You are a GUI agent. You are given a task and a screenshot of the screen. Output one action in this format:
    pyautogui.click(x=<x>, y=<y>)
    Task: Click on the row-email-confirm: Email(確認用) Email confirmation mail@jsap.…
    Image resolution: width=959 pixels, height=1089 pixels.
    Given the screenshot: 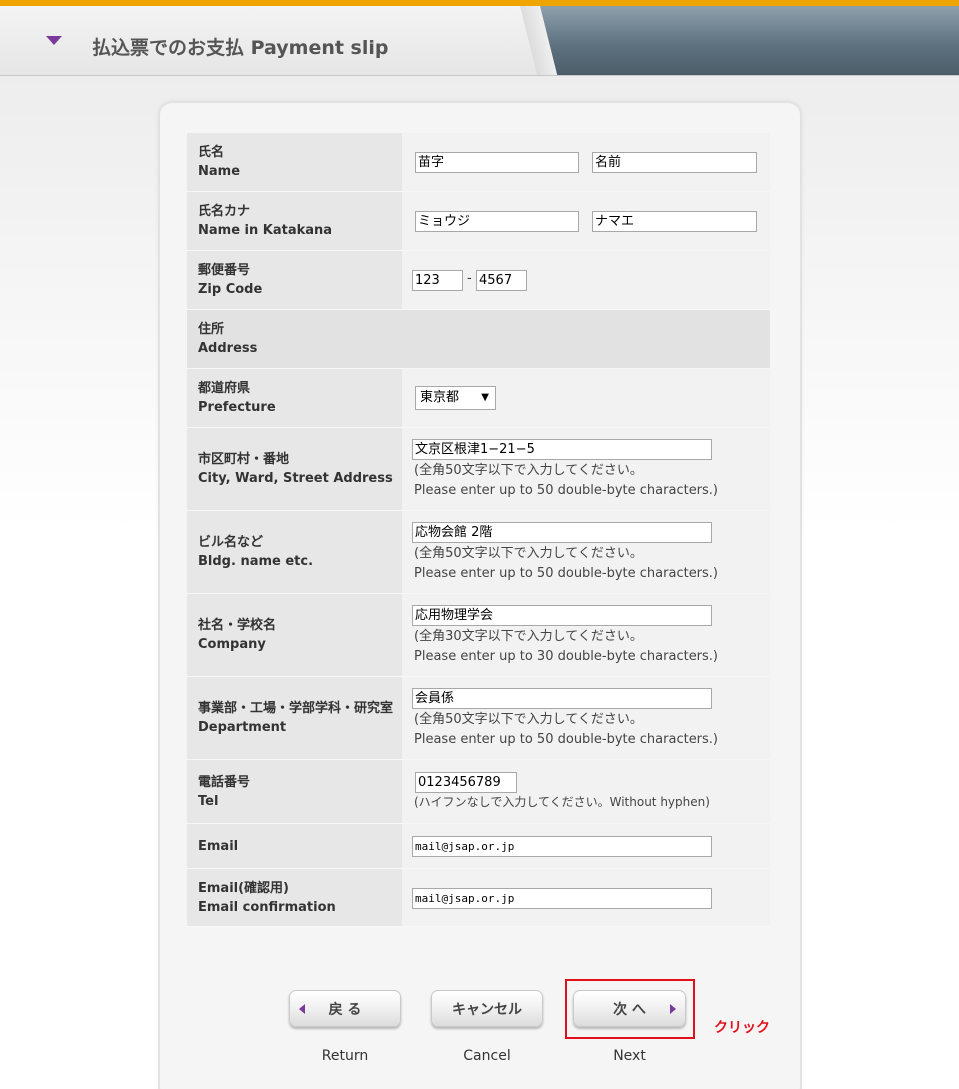 What is the action you would take?
    pyautogui.click(x=478, y=898)
    